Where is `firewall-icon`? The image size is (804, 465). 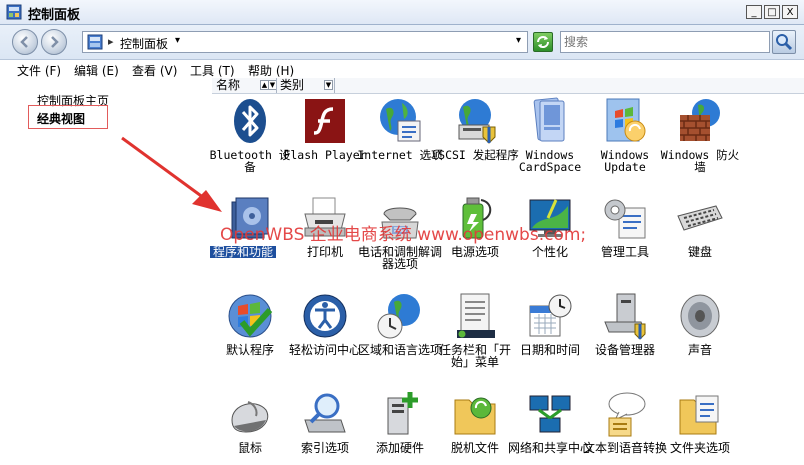
firewall-icon is located at coordinates (700, 120).